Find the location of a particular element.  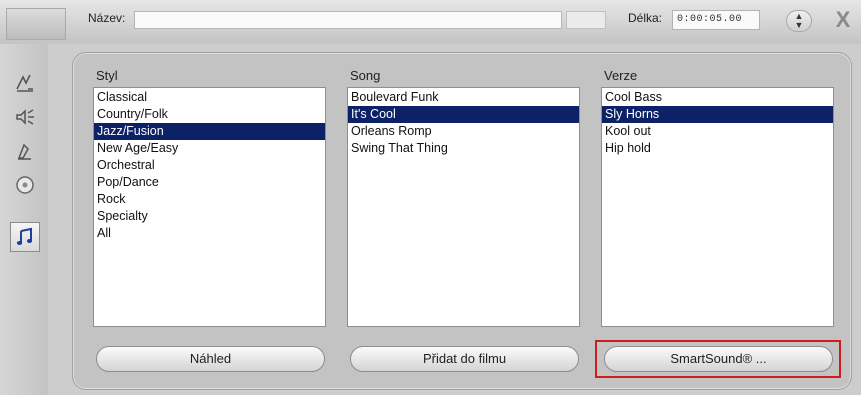

styl-label: Styl is located at coordinates (107, 75).